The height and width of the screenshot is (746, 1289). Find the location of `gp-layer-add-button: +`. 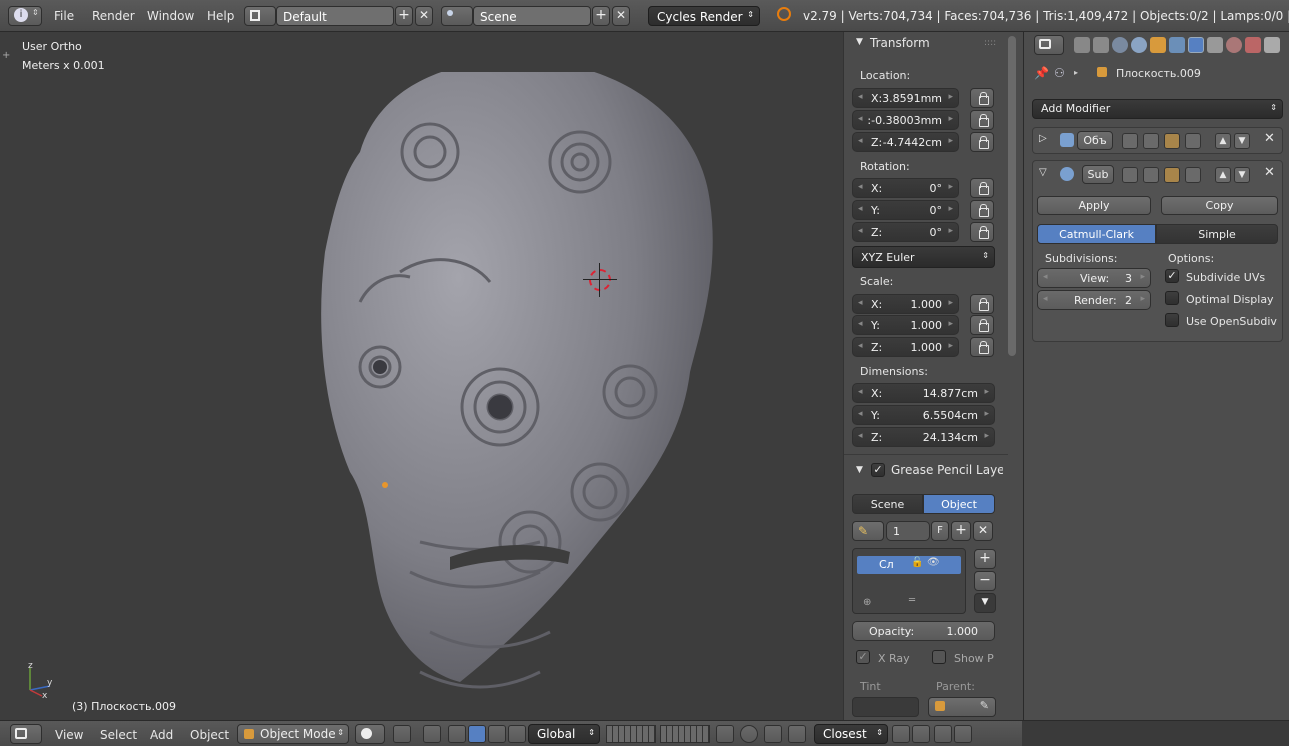

gp-layer-add-button: + is located at coordinates (985, 559).